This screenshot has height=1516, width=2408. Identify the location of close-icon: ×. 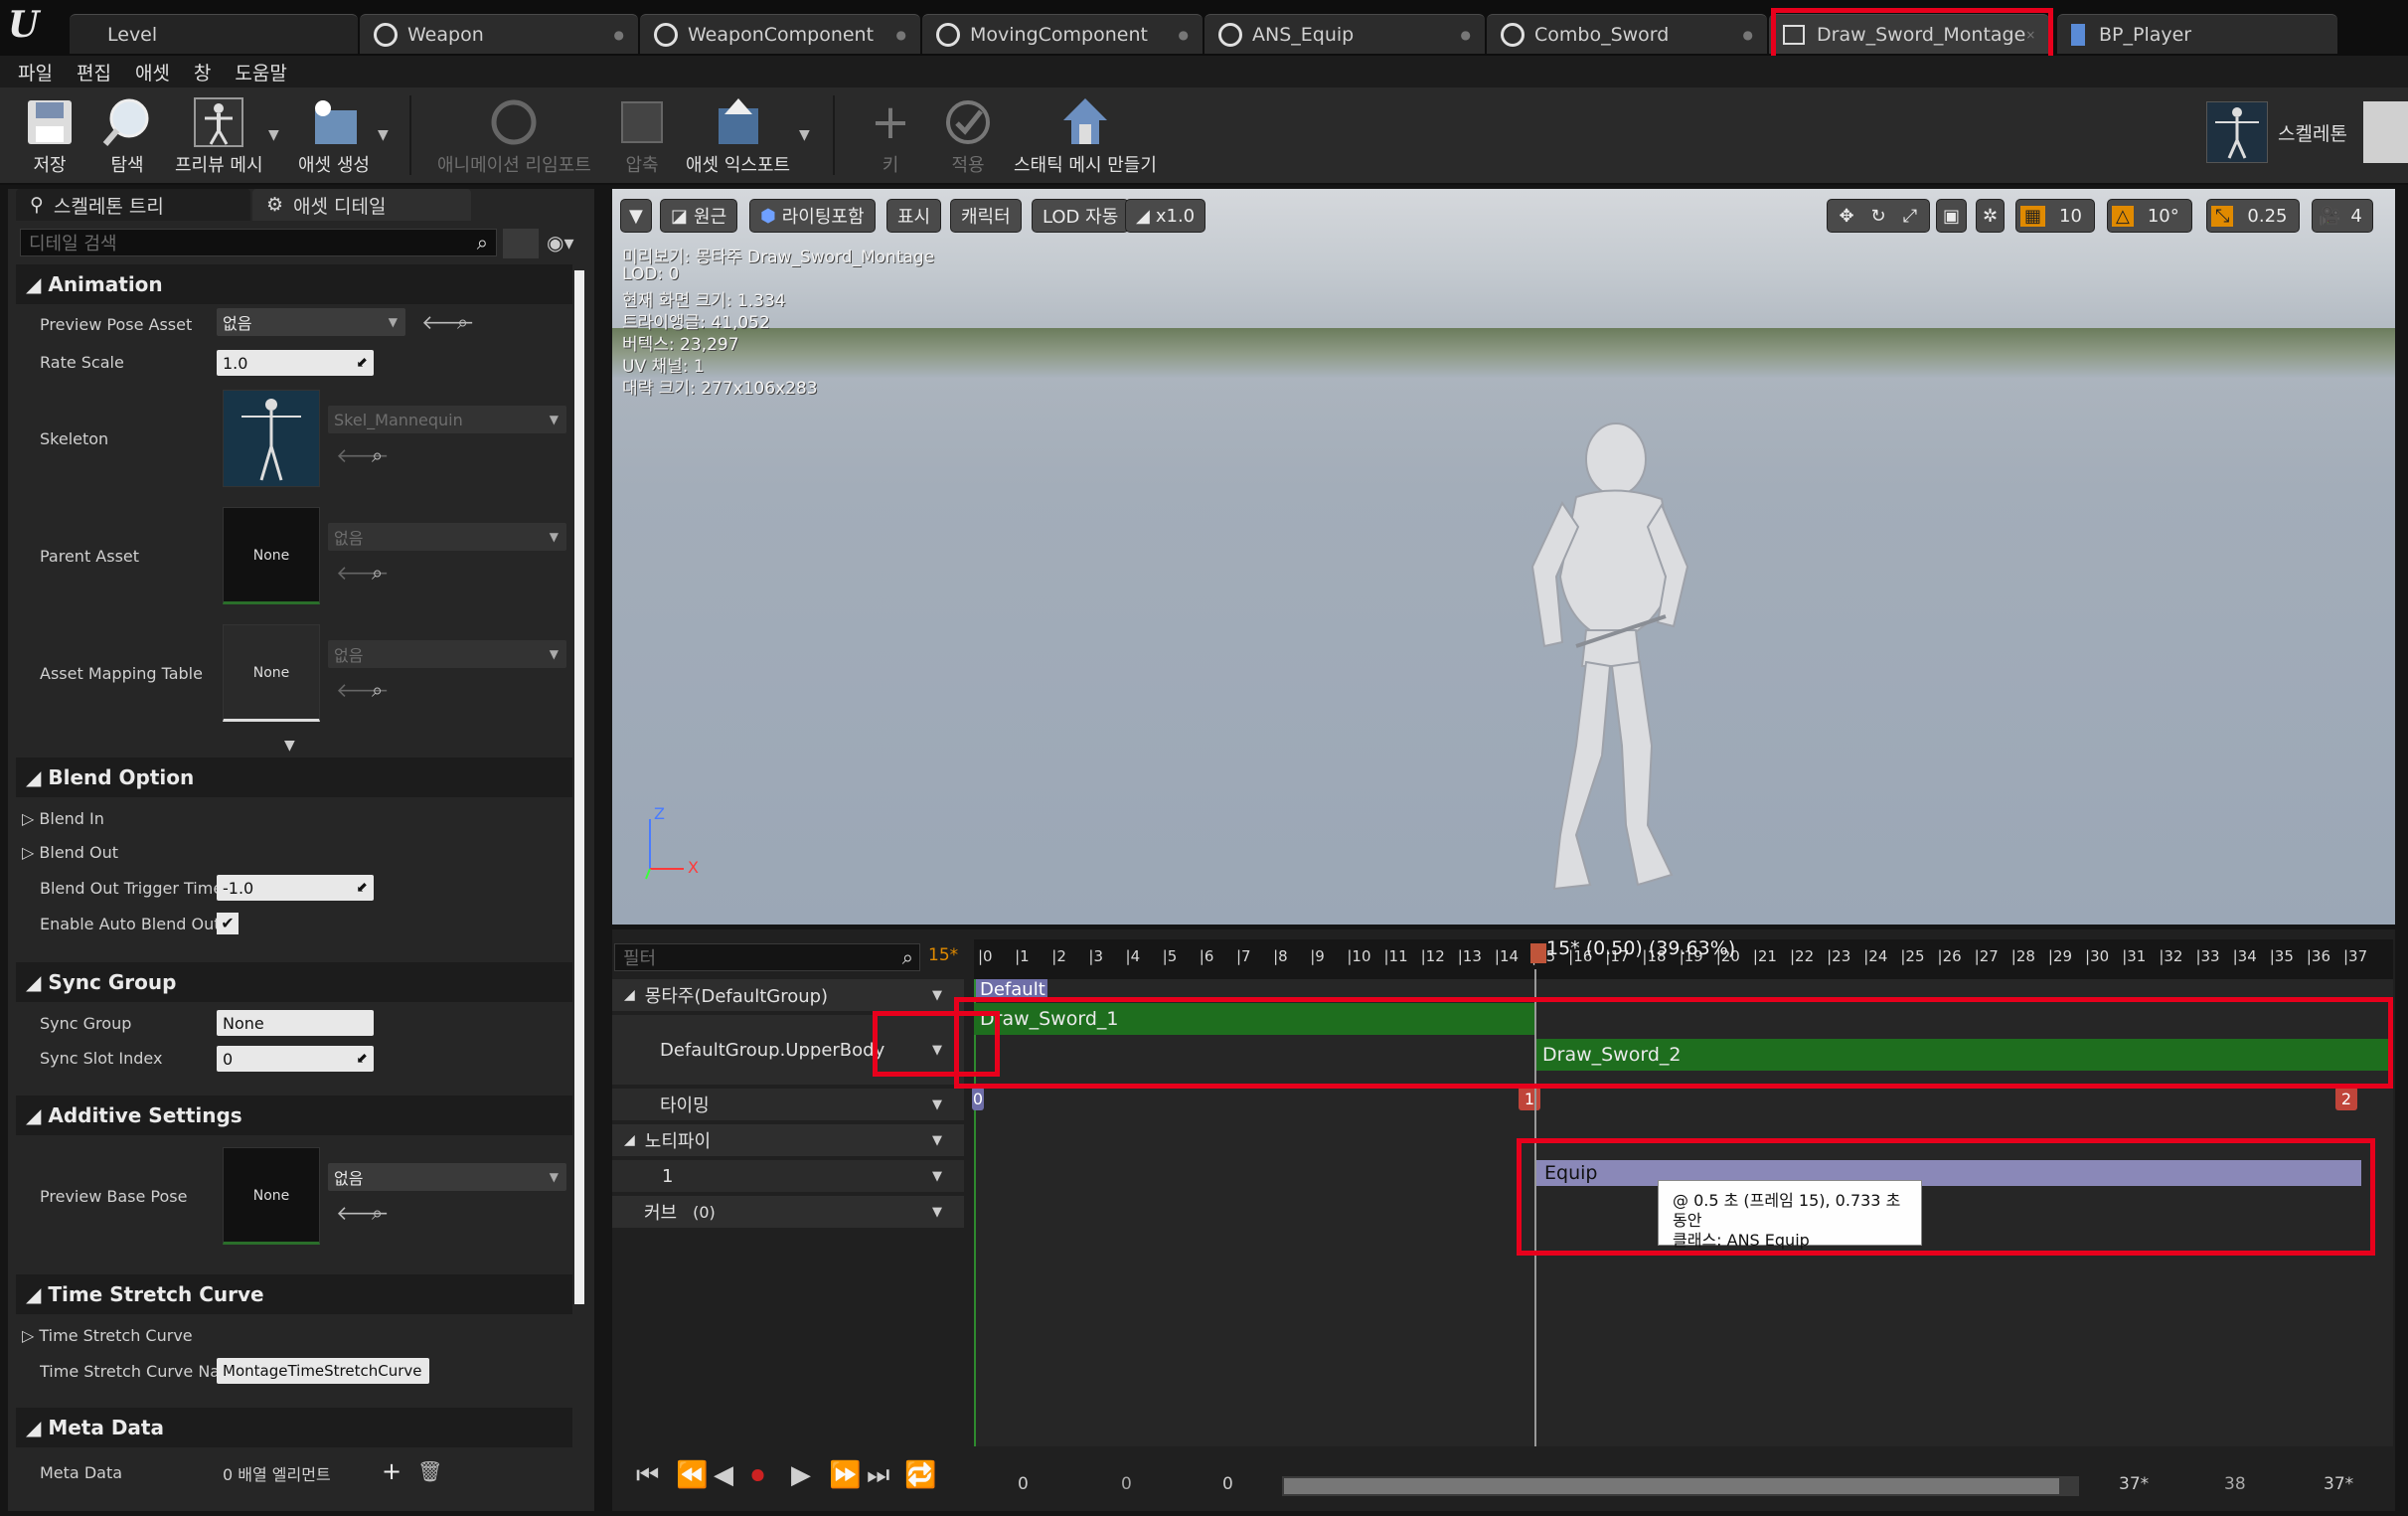
(2030, 35).